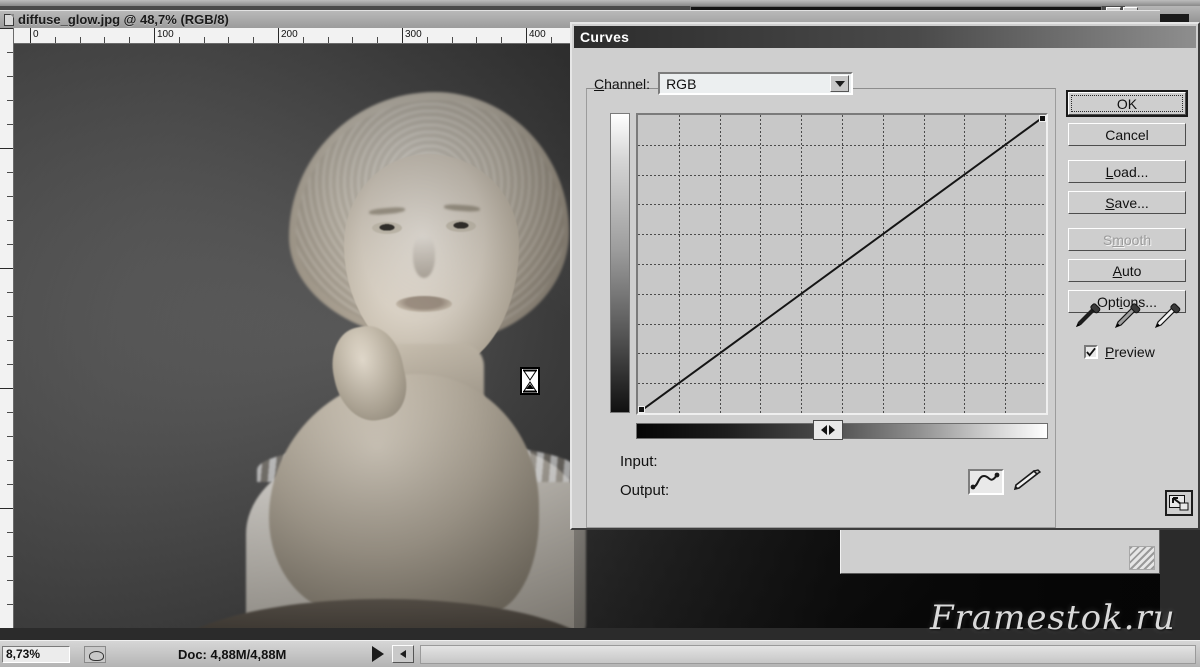  Describe the element at coordinates (1167, 320) in the screenshot. I see `white-point-eyedropper-icon` at that location.